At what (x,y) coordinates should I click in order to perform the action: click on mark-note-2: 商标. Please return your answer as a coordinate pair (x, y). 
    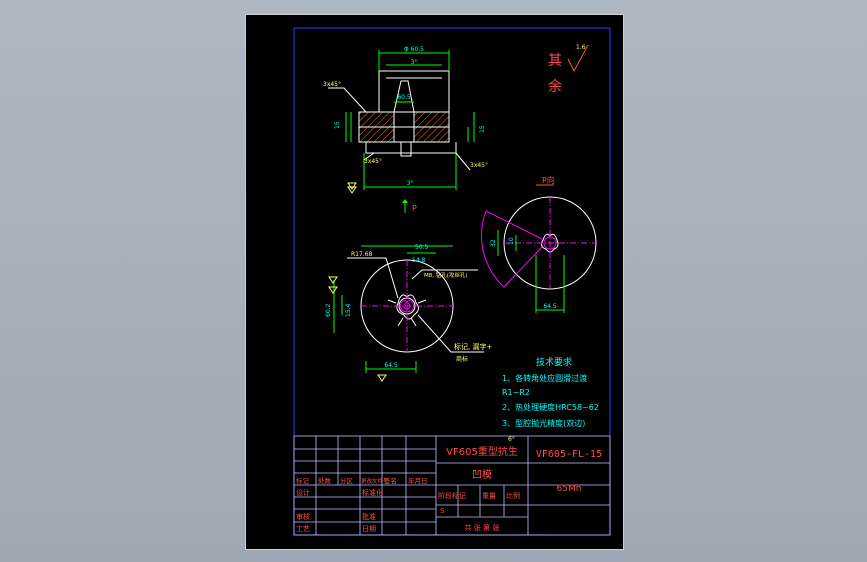
    Looking at the image, I should click on (462, 359).